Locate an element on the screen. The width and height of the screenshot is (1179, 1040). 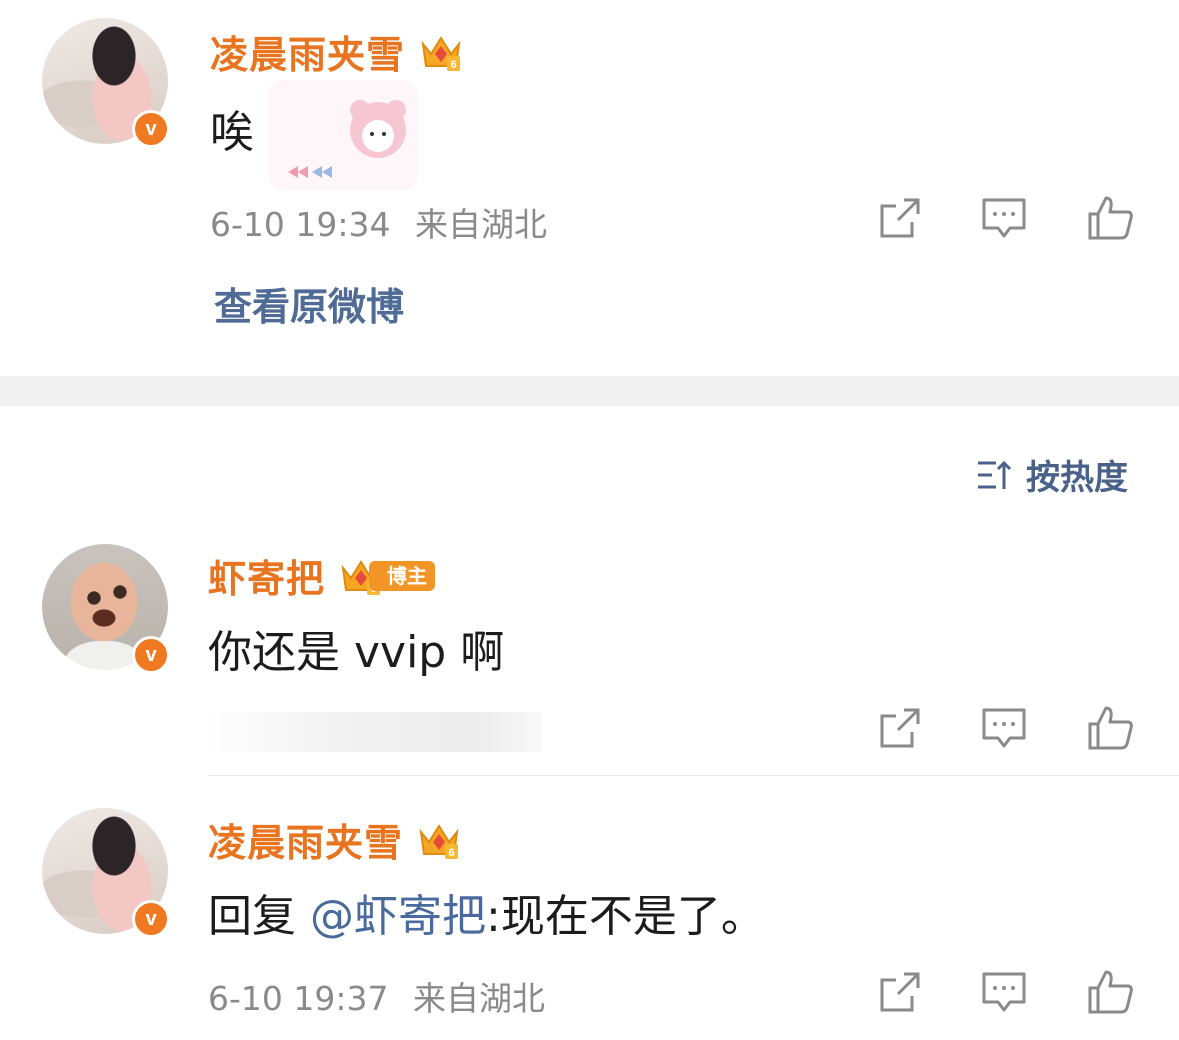
reply-prefix: 回复 is located at coordinates (259, 916).